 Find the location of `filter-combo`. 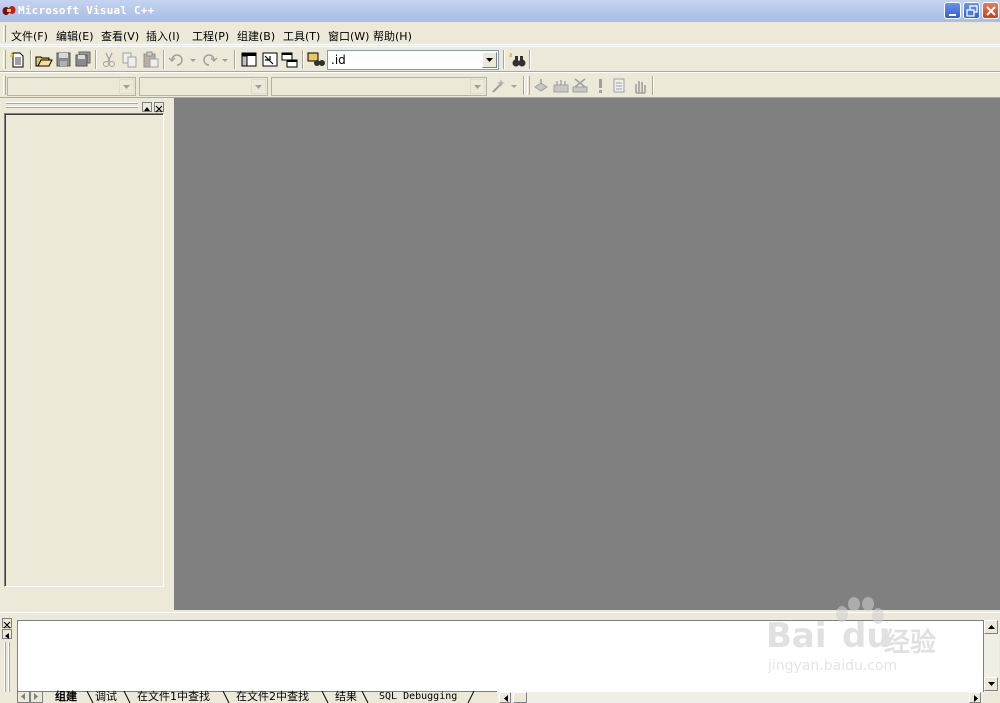

filter-combo is located at coordinates (203, 86).